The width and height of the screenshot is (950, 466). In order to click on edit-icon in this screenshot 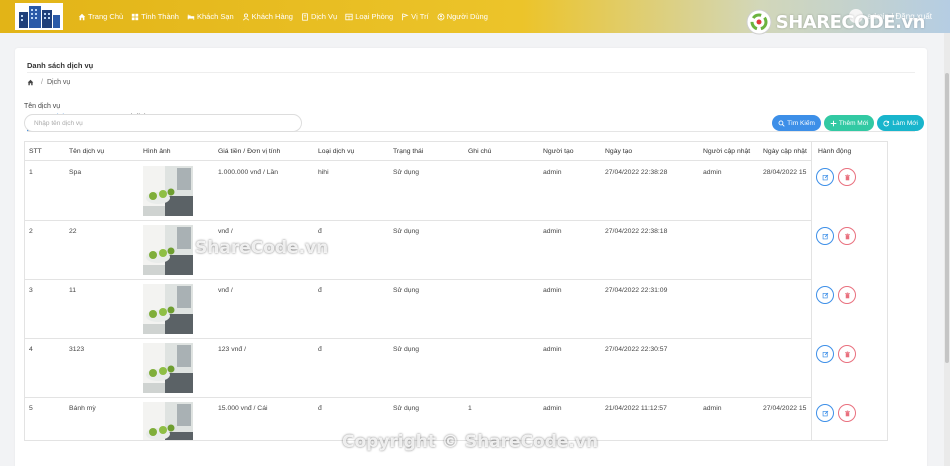, I will do `click(825, 177)`.